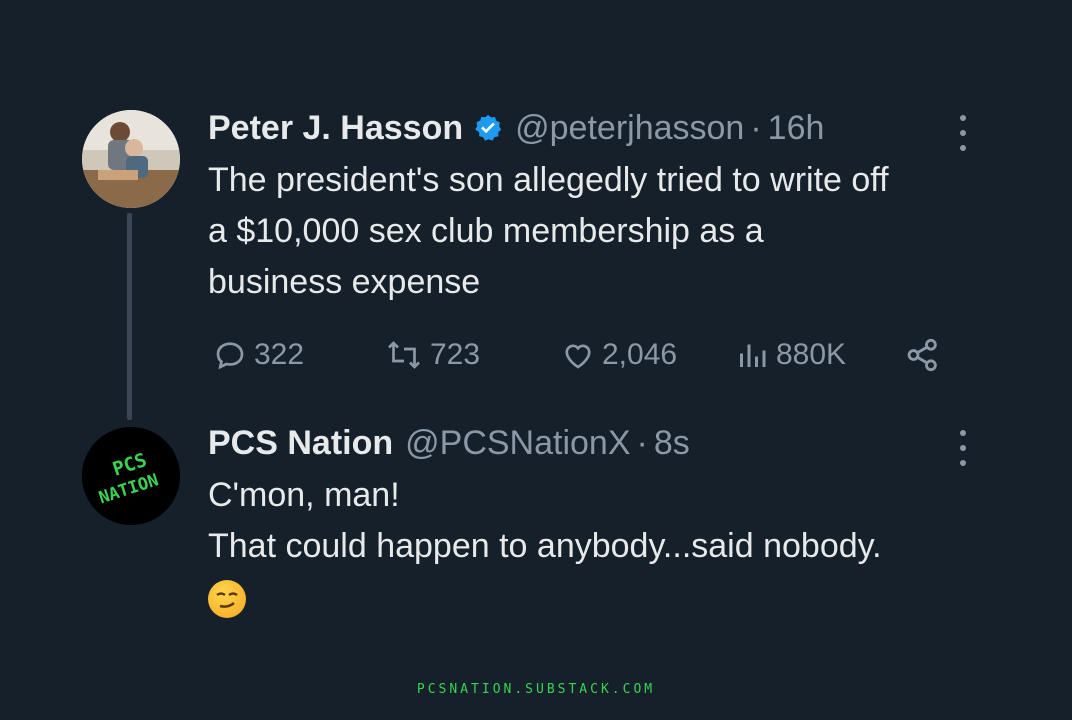 The image size is (1072, 720). I want to click on timestamp: 16h, so click(796, 128).